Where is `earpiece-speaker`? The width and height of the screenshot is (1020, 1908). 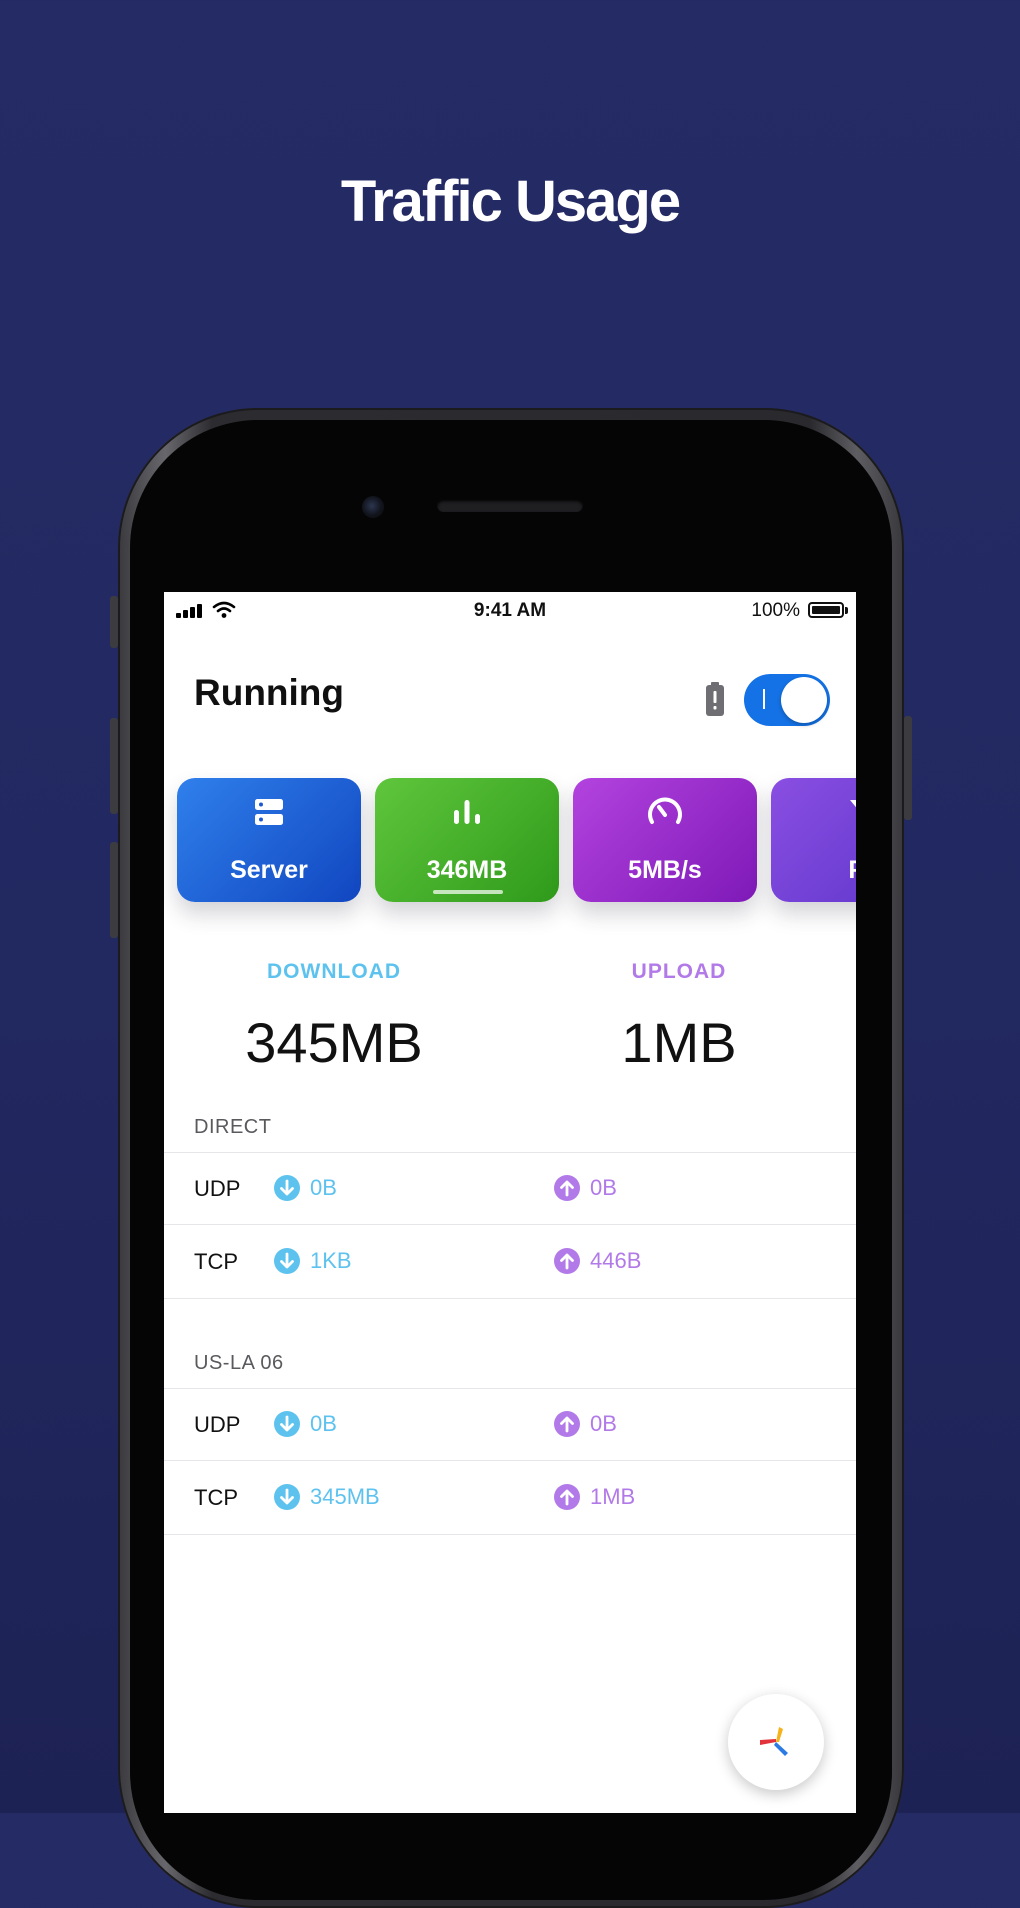
earpiece-speaker is located at coordinates (510, 505).